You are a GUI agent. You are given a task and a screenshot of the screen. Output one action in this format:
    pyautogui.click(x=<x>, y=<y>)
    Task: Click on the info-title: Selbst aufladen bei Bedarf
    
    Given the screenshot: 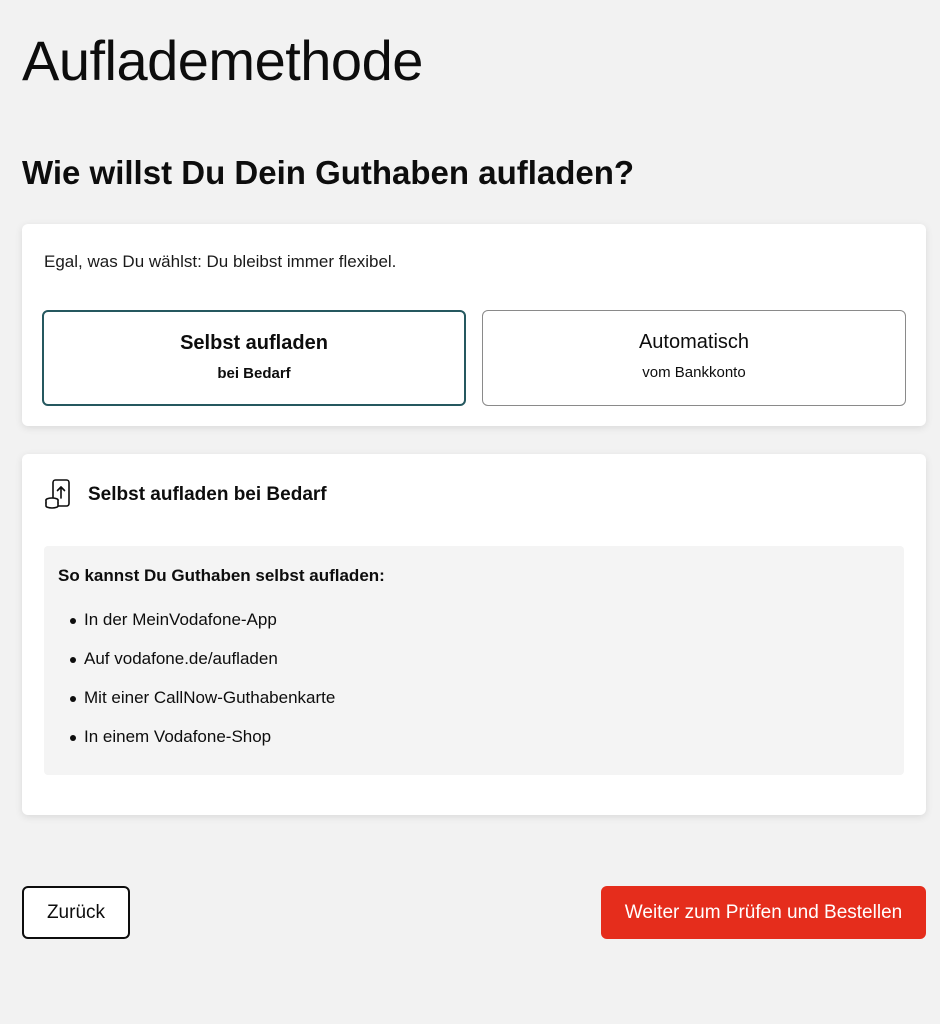 What is the action you would take?
    pyautogui.click(x=207, y=494)
    